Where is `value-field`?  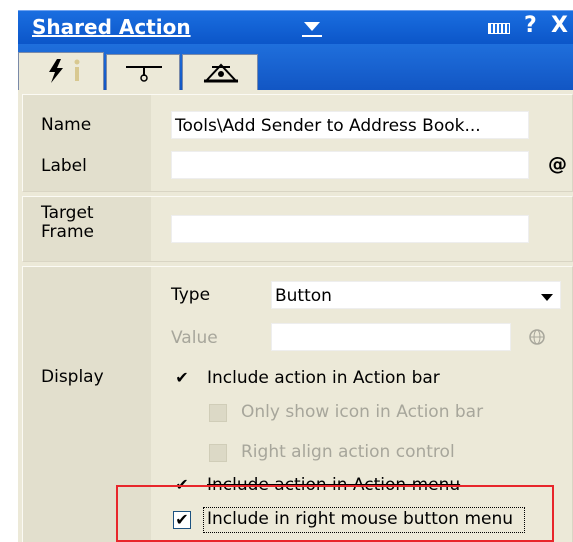 value-field is located at coordinates (391, 337).